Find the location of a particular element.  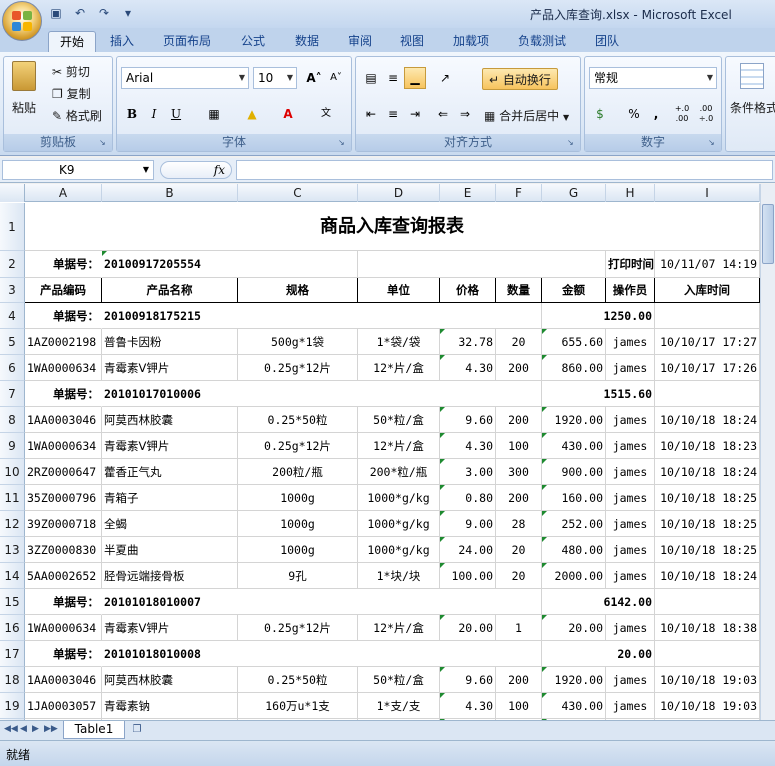

table-cell: 普鲁卡因粉 is located at coordinates (170, 342).